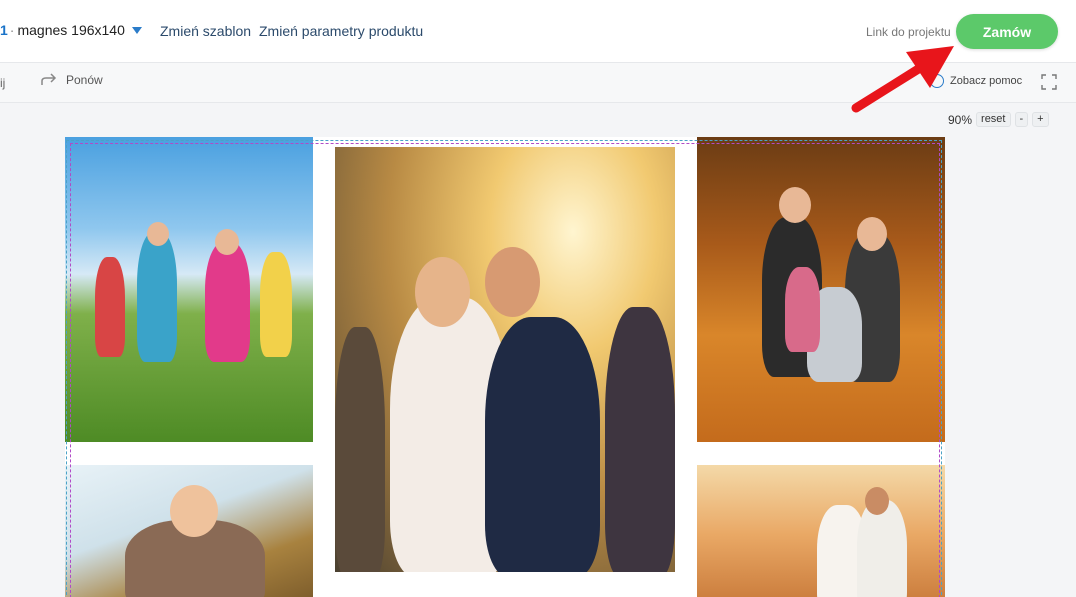  I want to click on change-params-link: Zmień parametry produktu, so click(341, 31).